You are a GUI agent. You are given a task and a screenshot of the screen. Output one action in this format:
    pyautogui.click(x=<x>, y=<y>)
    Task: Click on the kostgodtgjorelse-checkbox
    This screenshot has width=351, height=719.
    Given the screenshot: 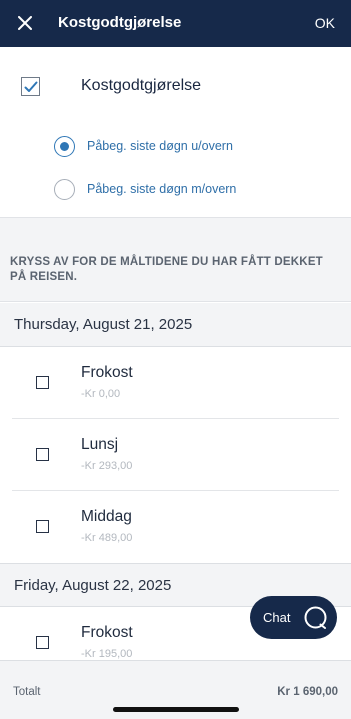 What is the action you would take?
    pyautogui.click(x=30, y=86)
    